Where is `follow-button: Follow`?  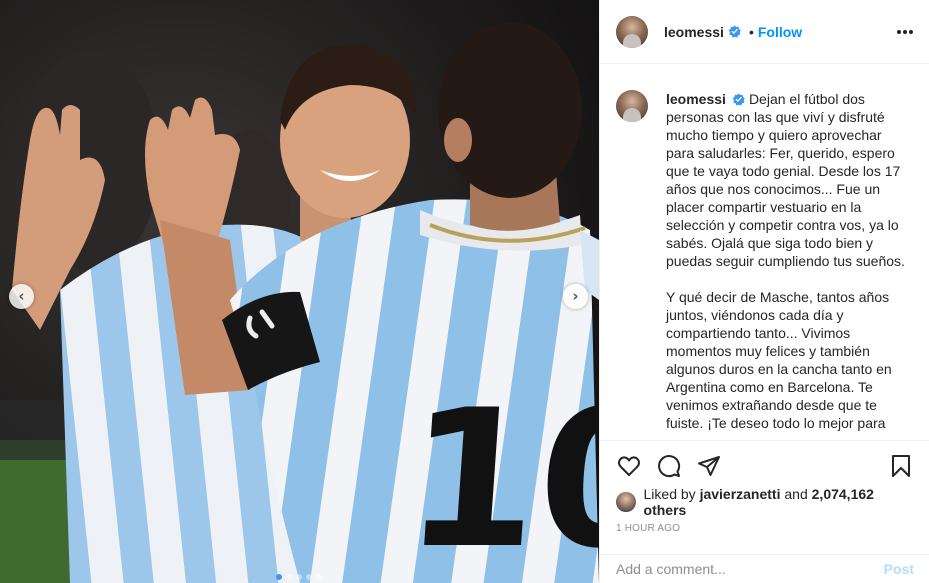 follow-button: Follow is located at coordinates (780, 32).